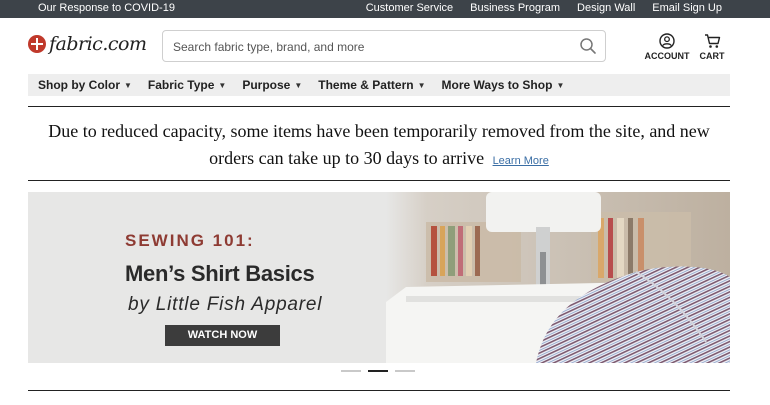 The width and height of the screenshot is (770, 405). Describe the element at coordinates (521, 161) in the screenshot. I see `learn-more-link: Learn More` at that location.